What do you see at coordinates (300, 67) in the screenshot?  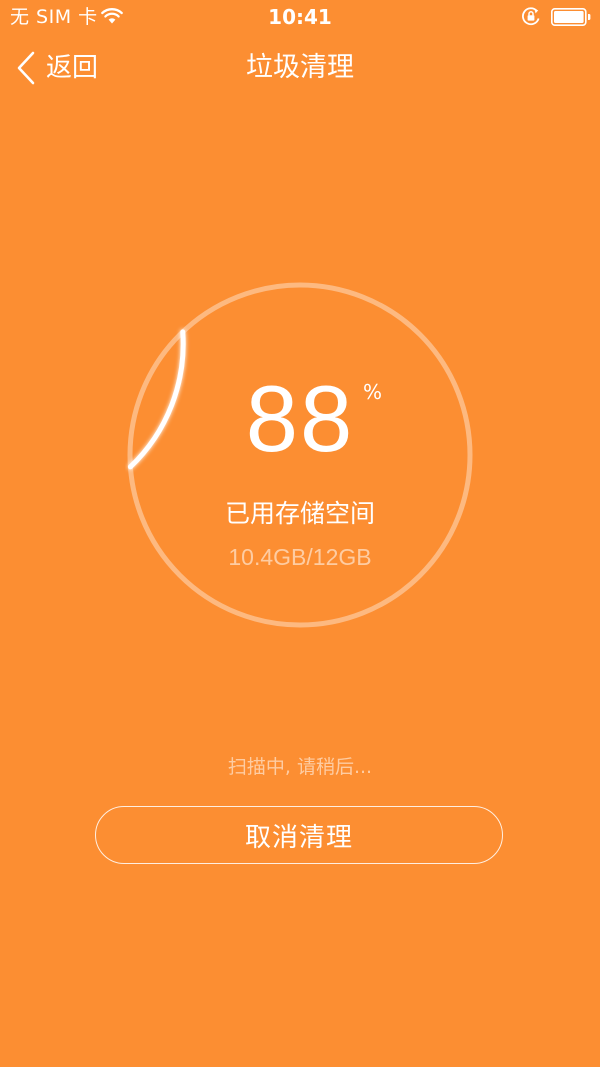 I see `nav-bar: 返回 垃圾清理` at bounding box center [300, 67].